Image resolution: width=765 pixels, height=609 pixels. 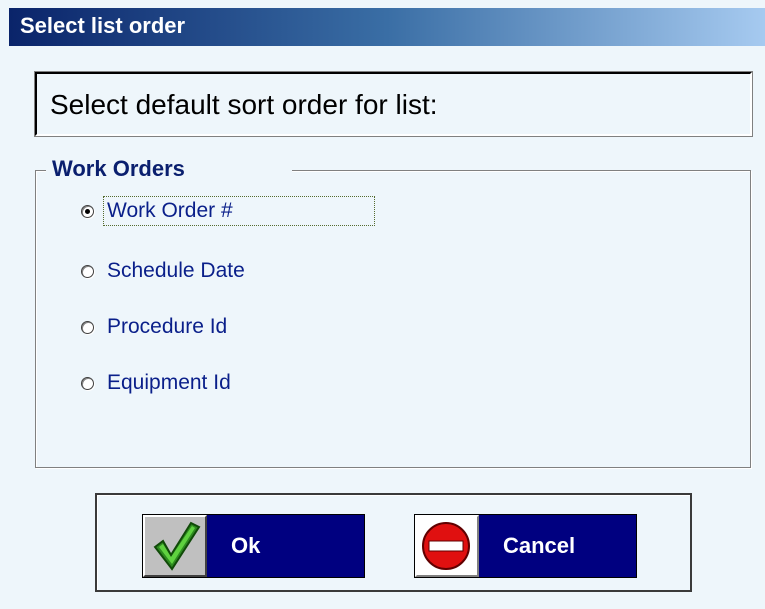 I want to click on title-bar: Select list order, so click(x=387, y=27).